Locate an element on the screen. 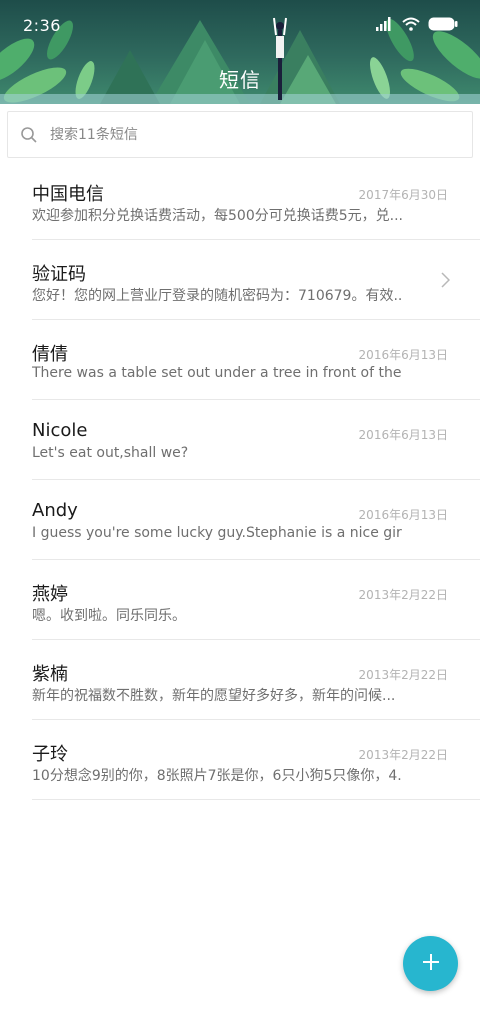  divider is located at coordinates (256, 799).